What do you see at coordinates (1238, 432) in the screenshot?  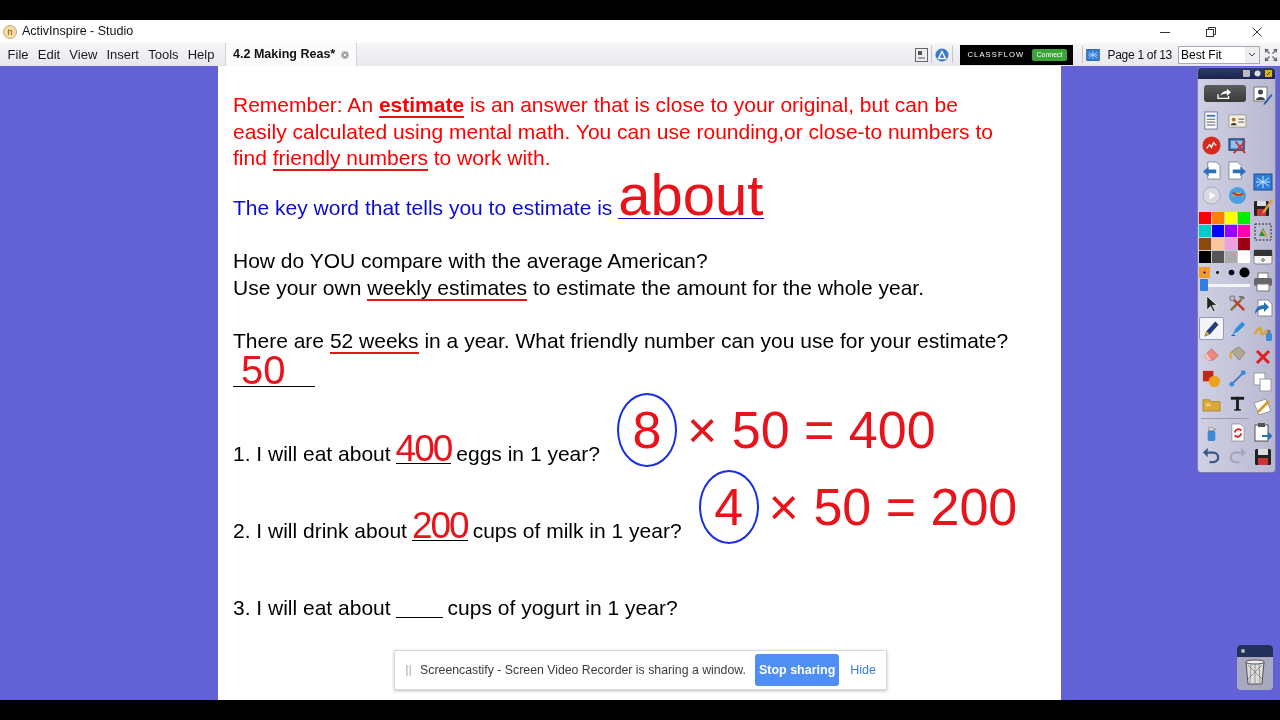 I see `reset-page-icon` at bounding box center [1238, 432].